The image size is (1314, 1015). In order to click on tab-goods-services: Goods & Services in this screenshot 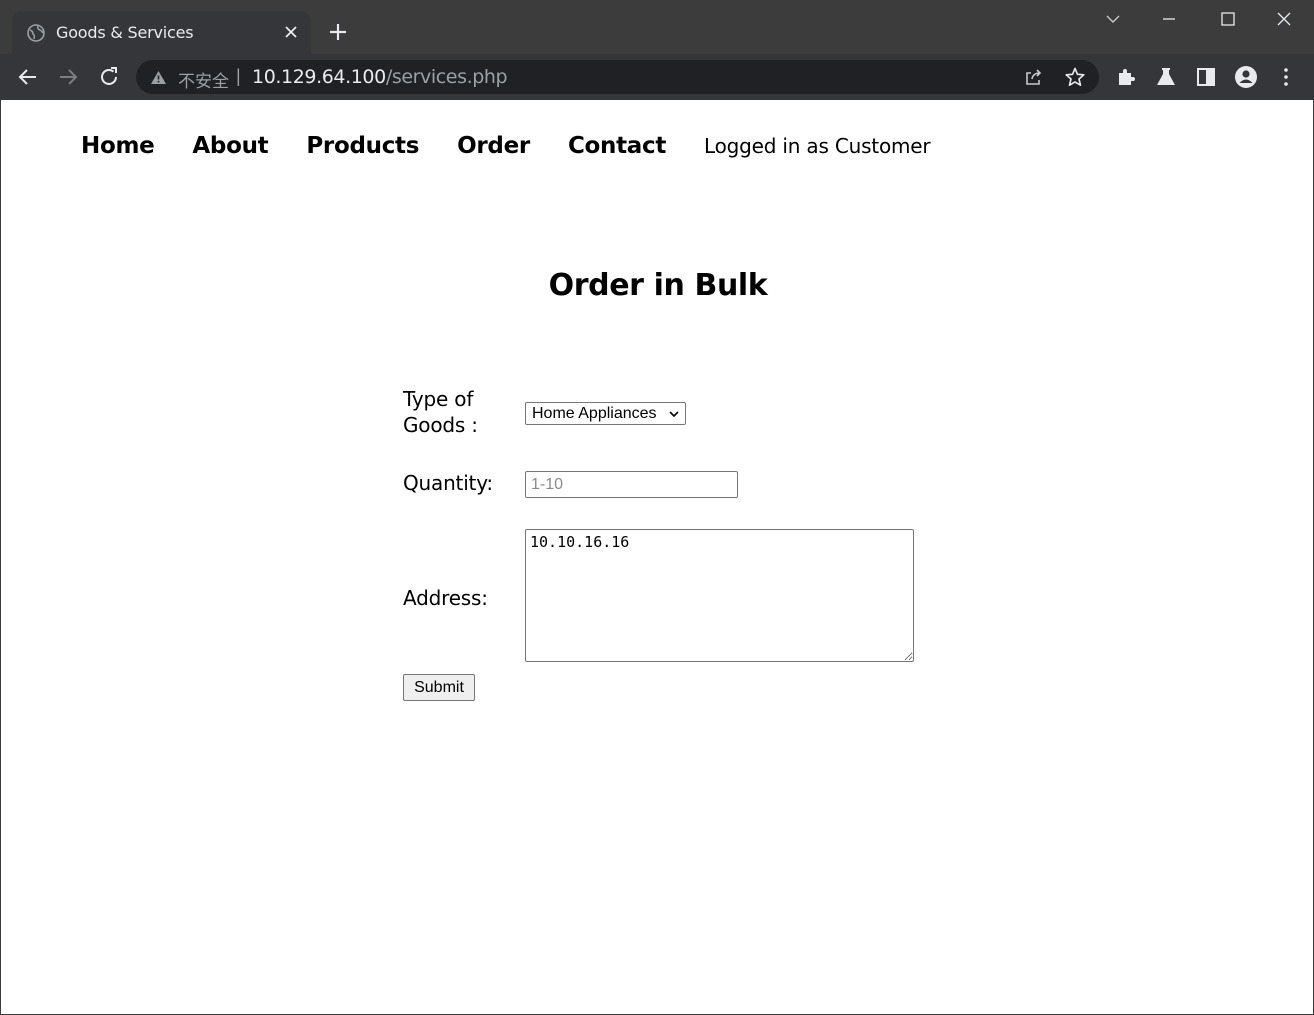, I will do `click(161, 32)`.